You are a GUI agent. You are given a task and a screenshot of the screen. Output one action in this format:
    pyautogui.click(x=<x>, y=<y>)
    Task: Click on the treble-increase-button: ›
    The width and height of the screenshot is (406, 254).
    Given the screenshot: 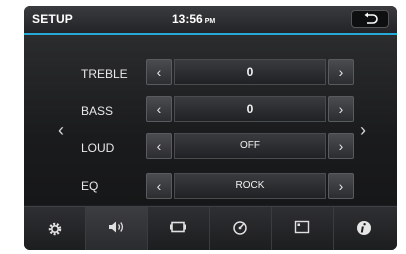 What is the action you would take?
    pyautogui.click(x=341, y=72)
    